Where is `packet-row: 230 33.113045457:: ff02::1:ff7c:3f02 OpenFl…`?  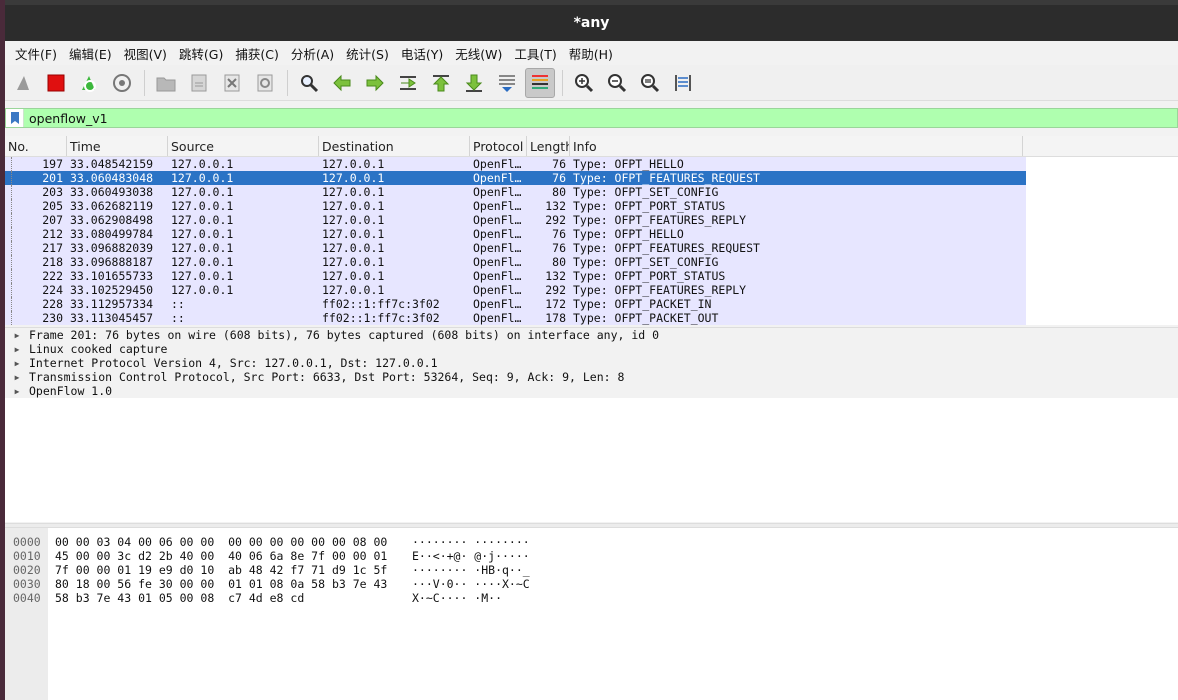
packet-row: 230 33.113045457:: ff02::1:ff7c:3f02 OpenFl… is located at coordinates (591, 318).